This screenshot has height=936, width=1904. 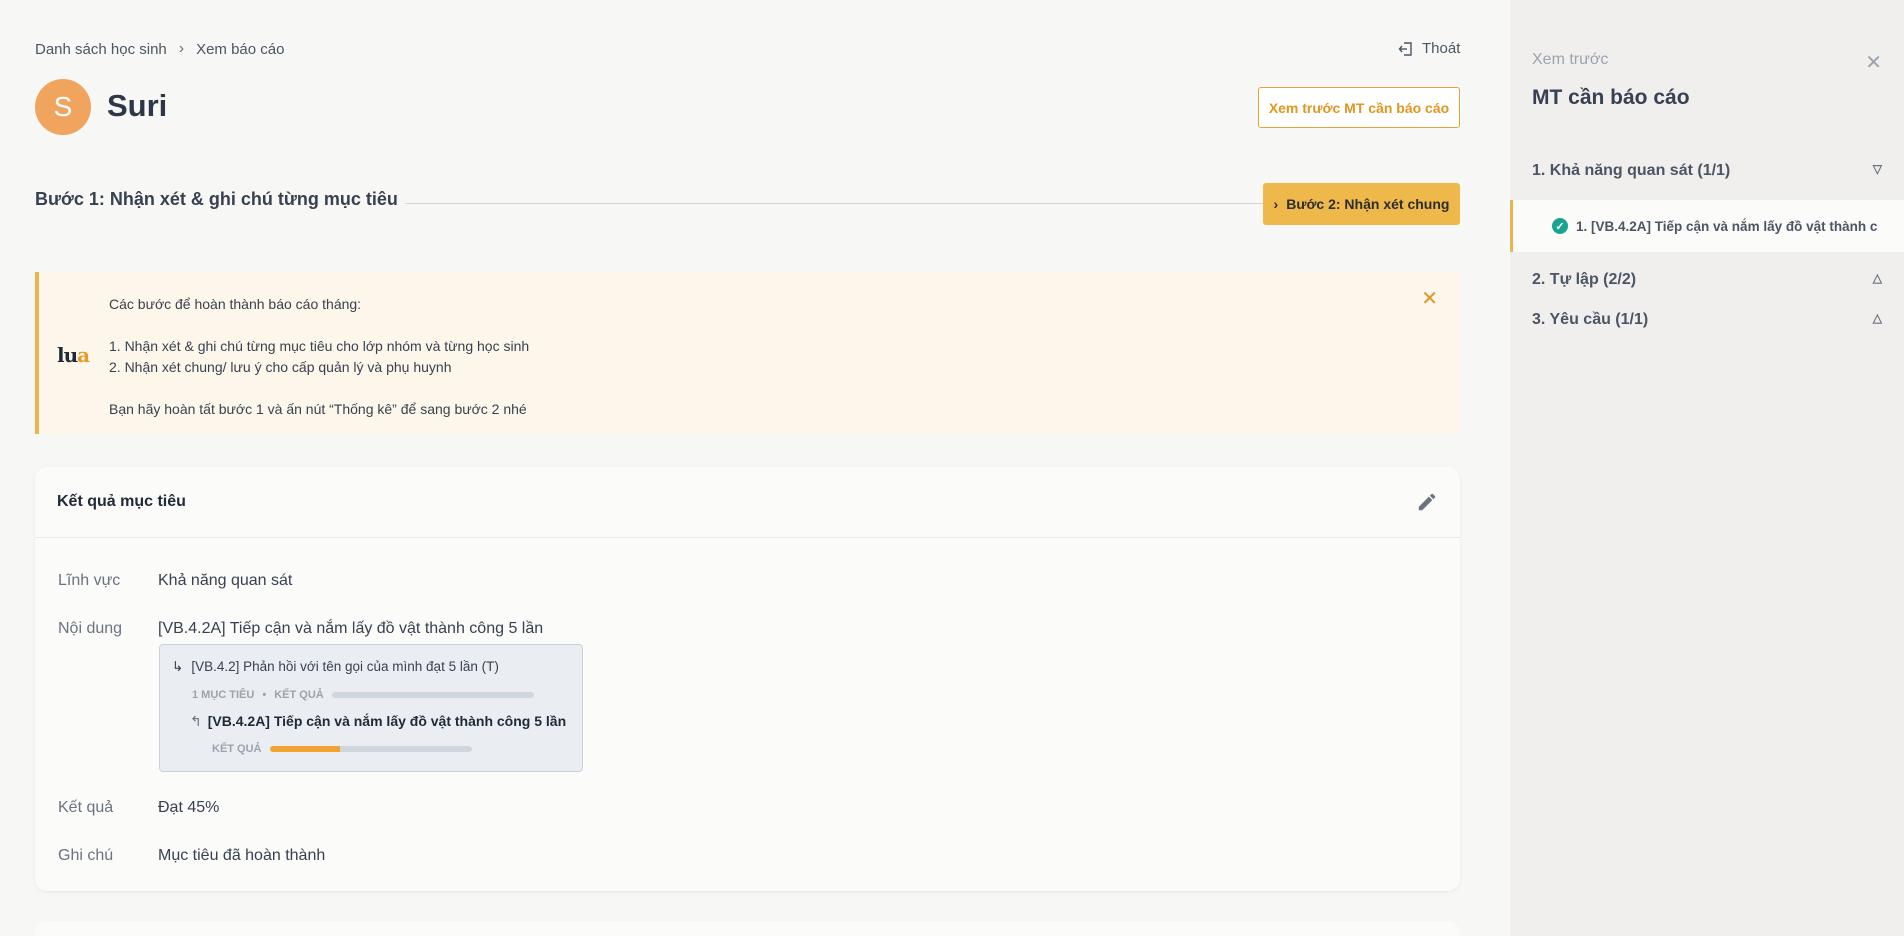 I want to click on preview-goals-button: Xem trước MT cần báo cáo, so click(x=1359, y=107).